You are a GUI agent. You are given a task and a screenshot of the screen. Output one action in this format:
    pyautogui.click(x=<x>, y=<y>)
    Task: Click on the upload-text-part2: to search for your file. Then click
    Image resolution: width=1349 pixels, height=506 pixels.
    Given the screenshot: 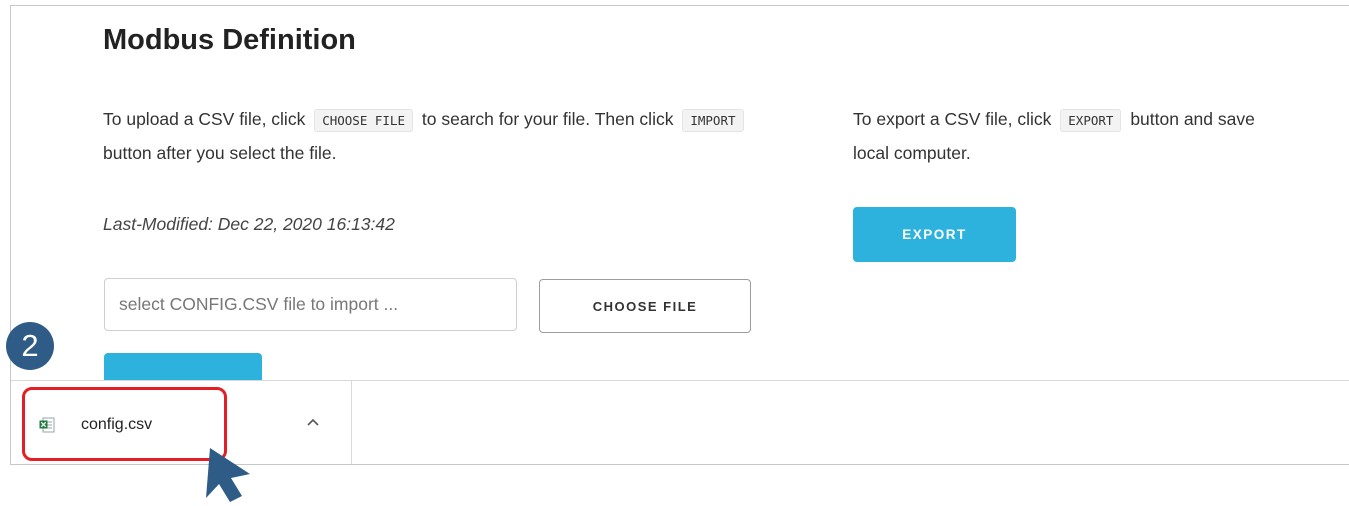 What is the action you would take?
    pyautogui.click(x=547, y=119)
    